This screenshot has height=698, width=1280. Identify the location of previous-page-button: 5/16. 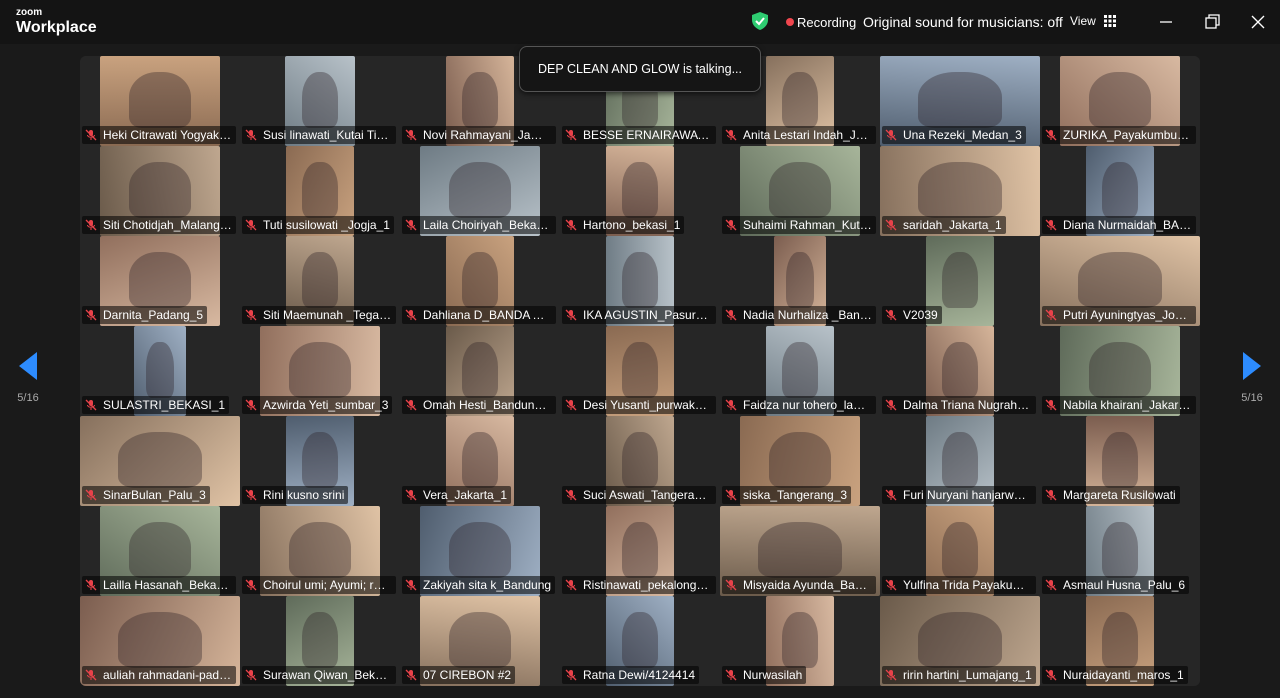
(28, 378).